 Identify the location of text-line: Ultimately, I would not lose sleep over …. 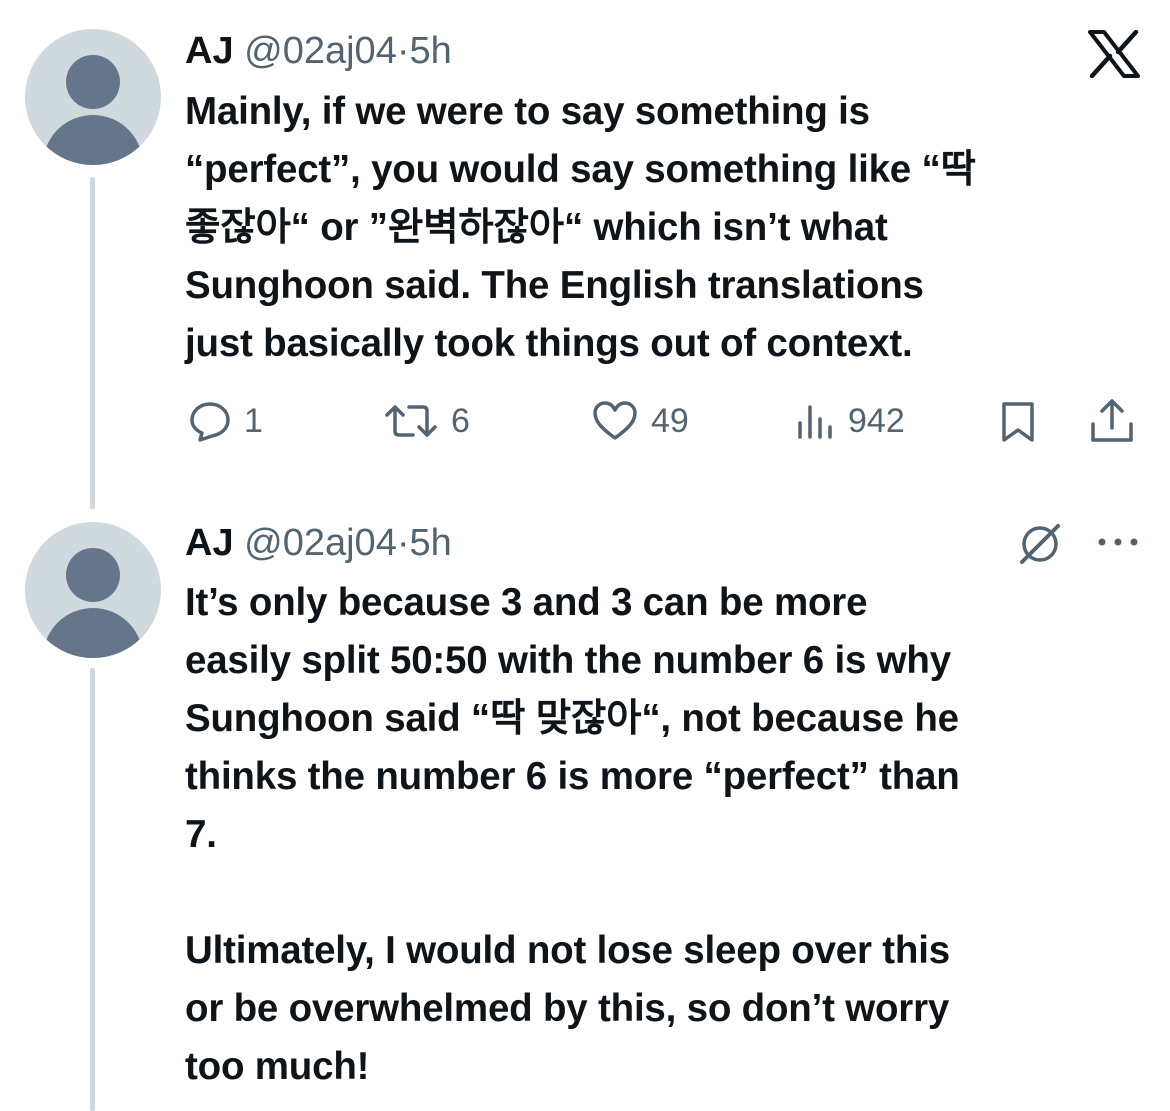
(567, 950).